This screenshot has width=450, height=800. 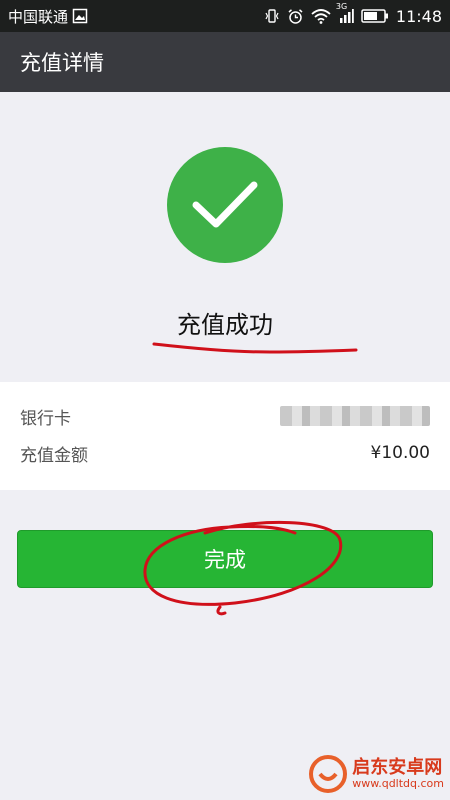 What do you see at coordinates (45, 418) in the screenshot?
I see `bank-card-label: 银行卡` at bounding box center [45, 418].